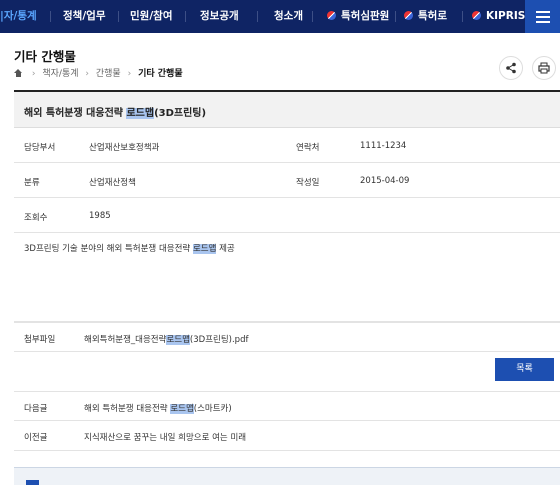 Image resolution: width=560 pixels, height=485 pixels. What do you see at coordinates (287, 337) in the screenshot?
I see `attachment-row: 첨부파일 해외특허분쟁_대응전략로드맵(3D프린팅).pdf` at bounding box center [287, 337].